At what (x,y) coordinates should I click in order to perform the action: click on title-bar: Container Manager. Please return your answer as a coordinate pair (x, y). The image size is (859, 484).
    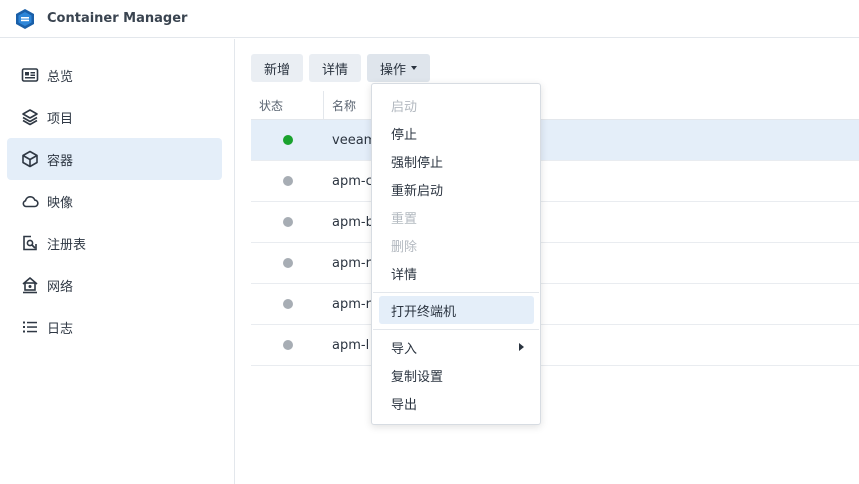
    Looking at the image, I should click on (429, 19).